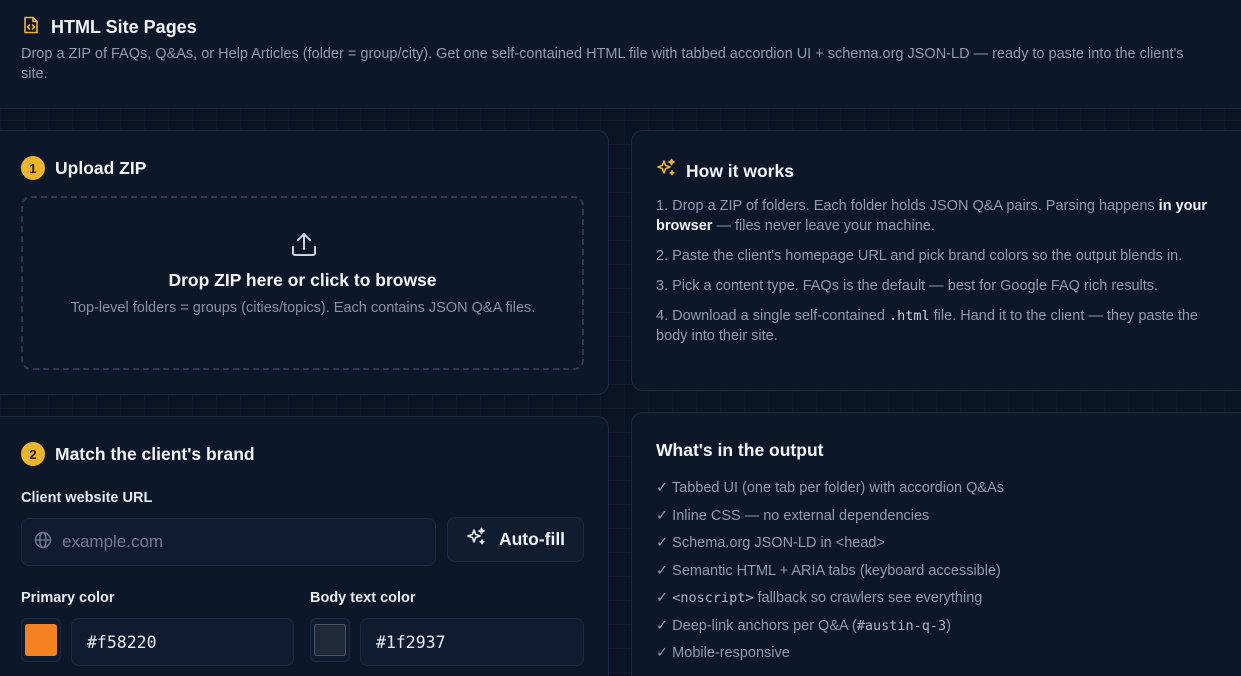 The image size is (1241, 676). I want to click on output-header: What's in the output, so click(739, 450).